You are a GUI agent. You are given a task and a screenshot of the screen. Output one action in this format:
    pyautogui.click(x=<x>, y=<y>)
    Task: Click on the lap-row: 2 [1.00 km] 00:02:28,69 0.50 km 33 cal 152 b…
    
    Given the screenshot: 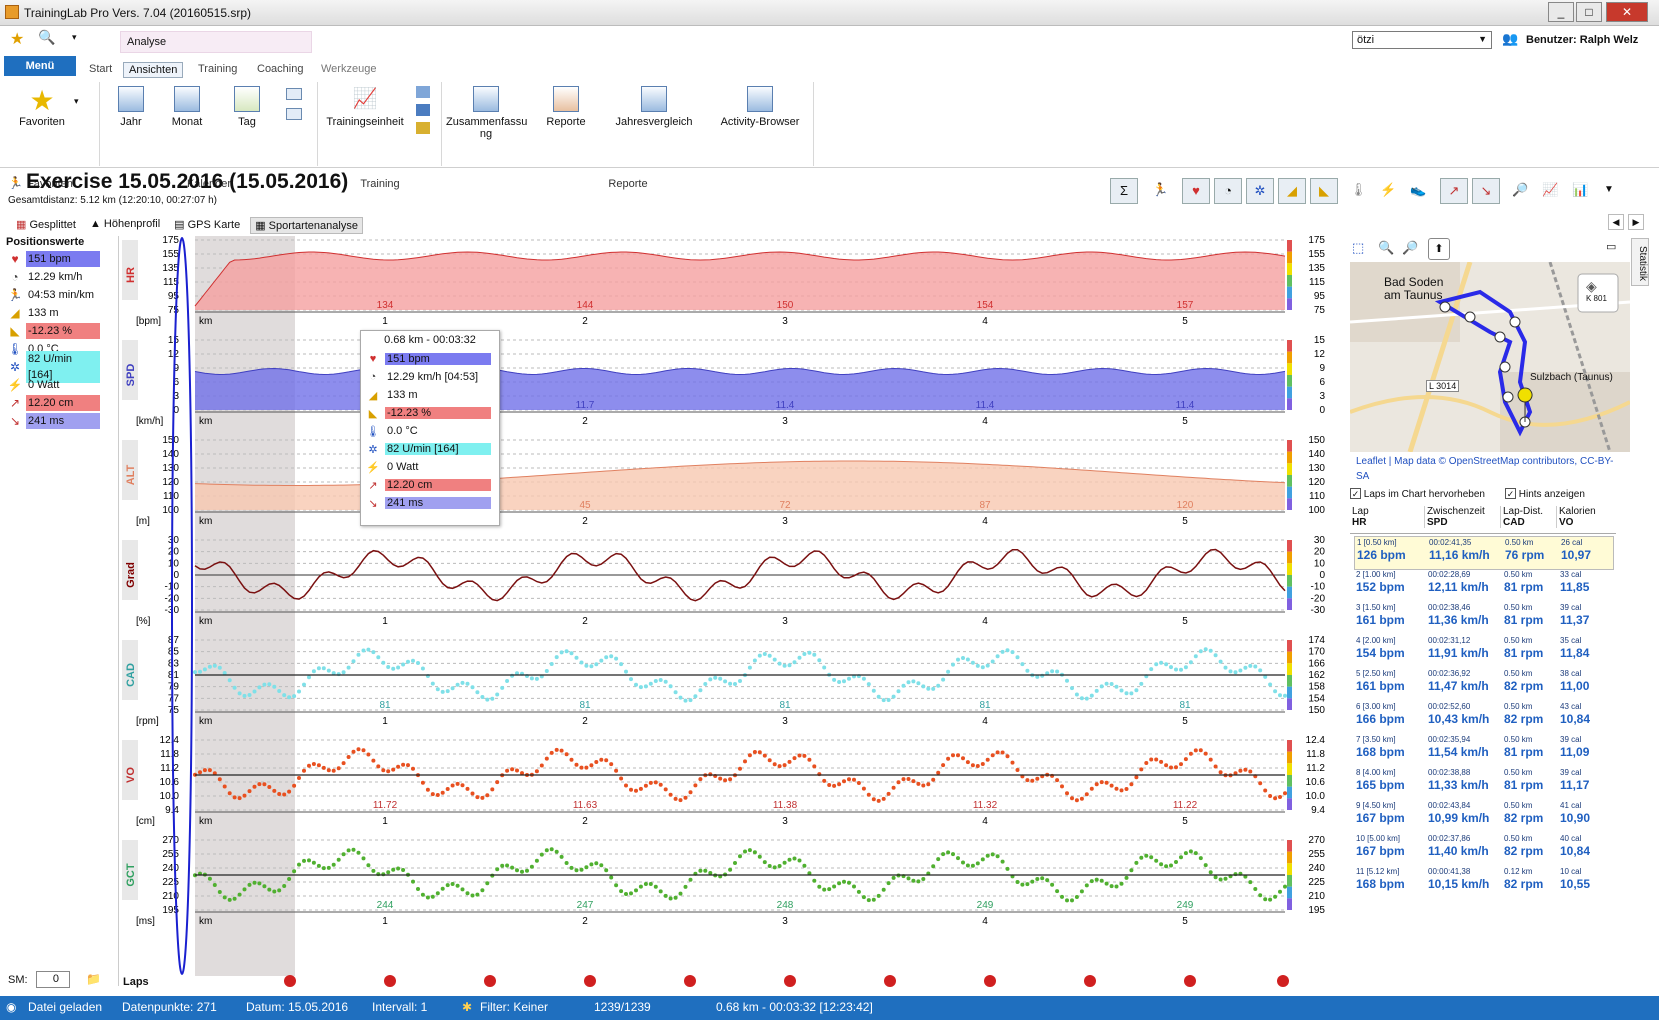 What is the action you would take?
    pyautogui.click(x=1484, y=586)
    